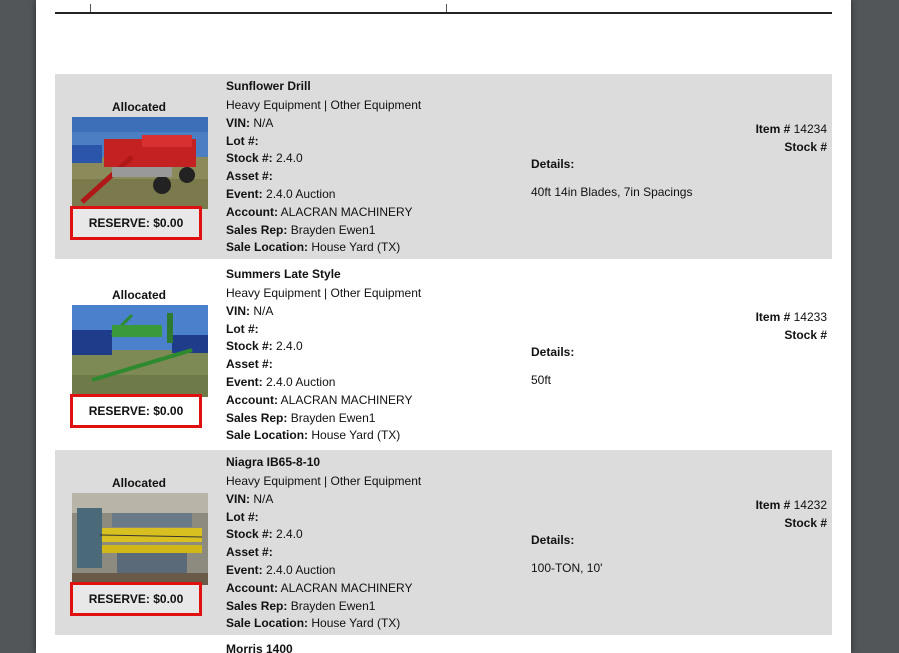  Describe the element at coordinates (791, 138) in the screenshot. I see `item-number-block: Item # 14234 Stock #` at that location.